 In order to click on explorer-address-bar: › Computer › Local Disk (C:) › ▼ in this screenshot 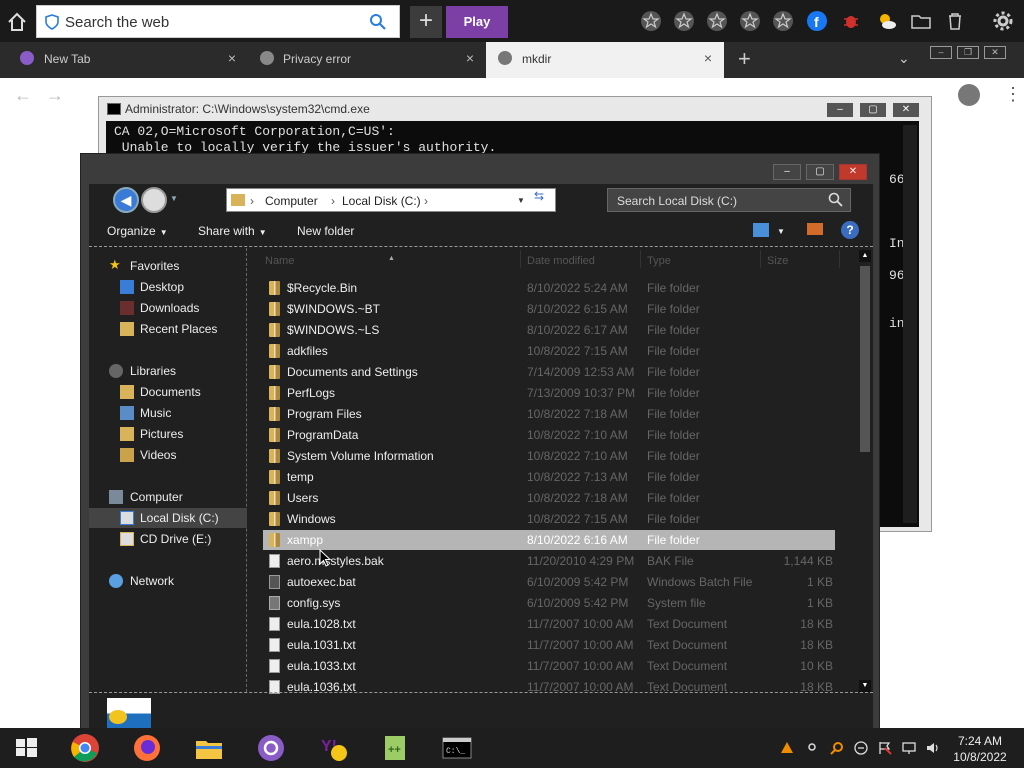, I will do `click(391, 200)`.